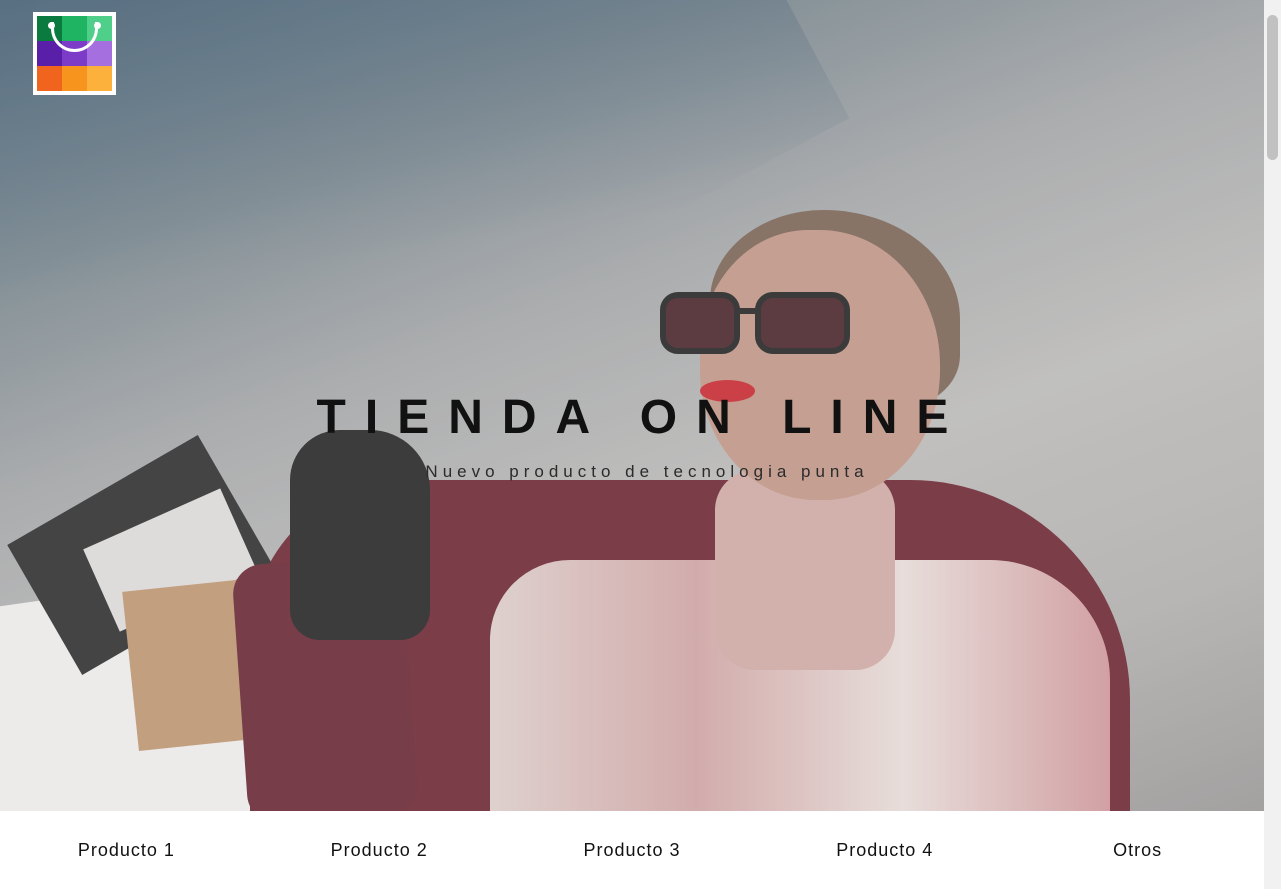 Image resolution: width=1281 pixels, height=889 pixels. I want to click on nav-item-otros: Otros, so click(1137, 850).